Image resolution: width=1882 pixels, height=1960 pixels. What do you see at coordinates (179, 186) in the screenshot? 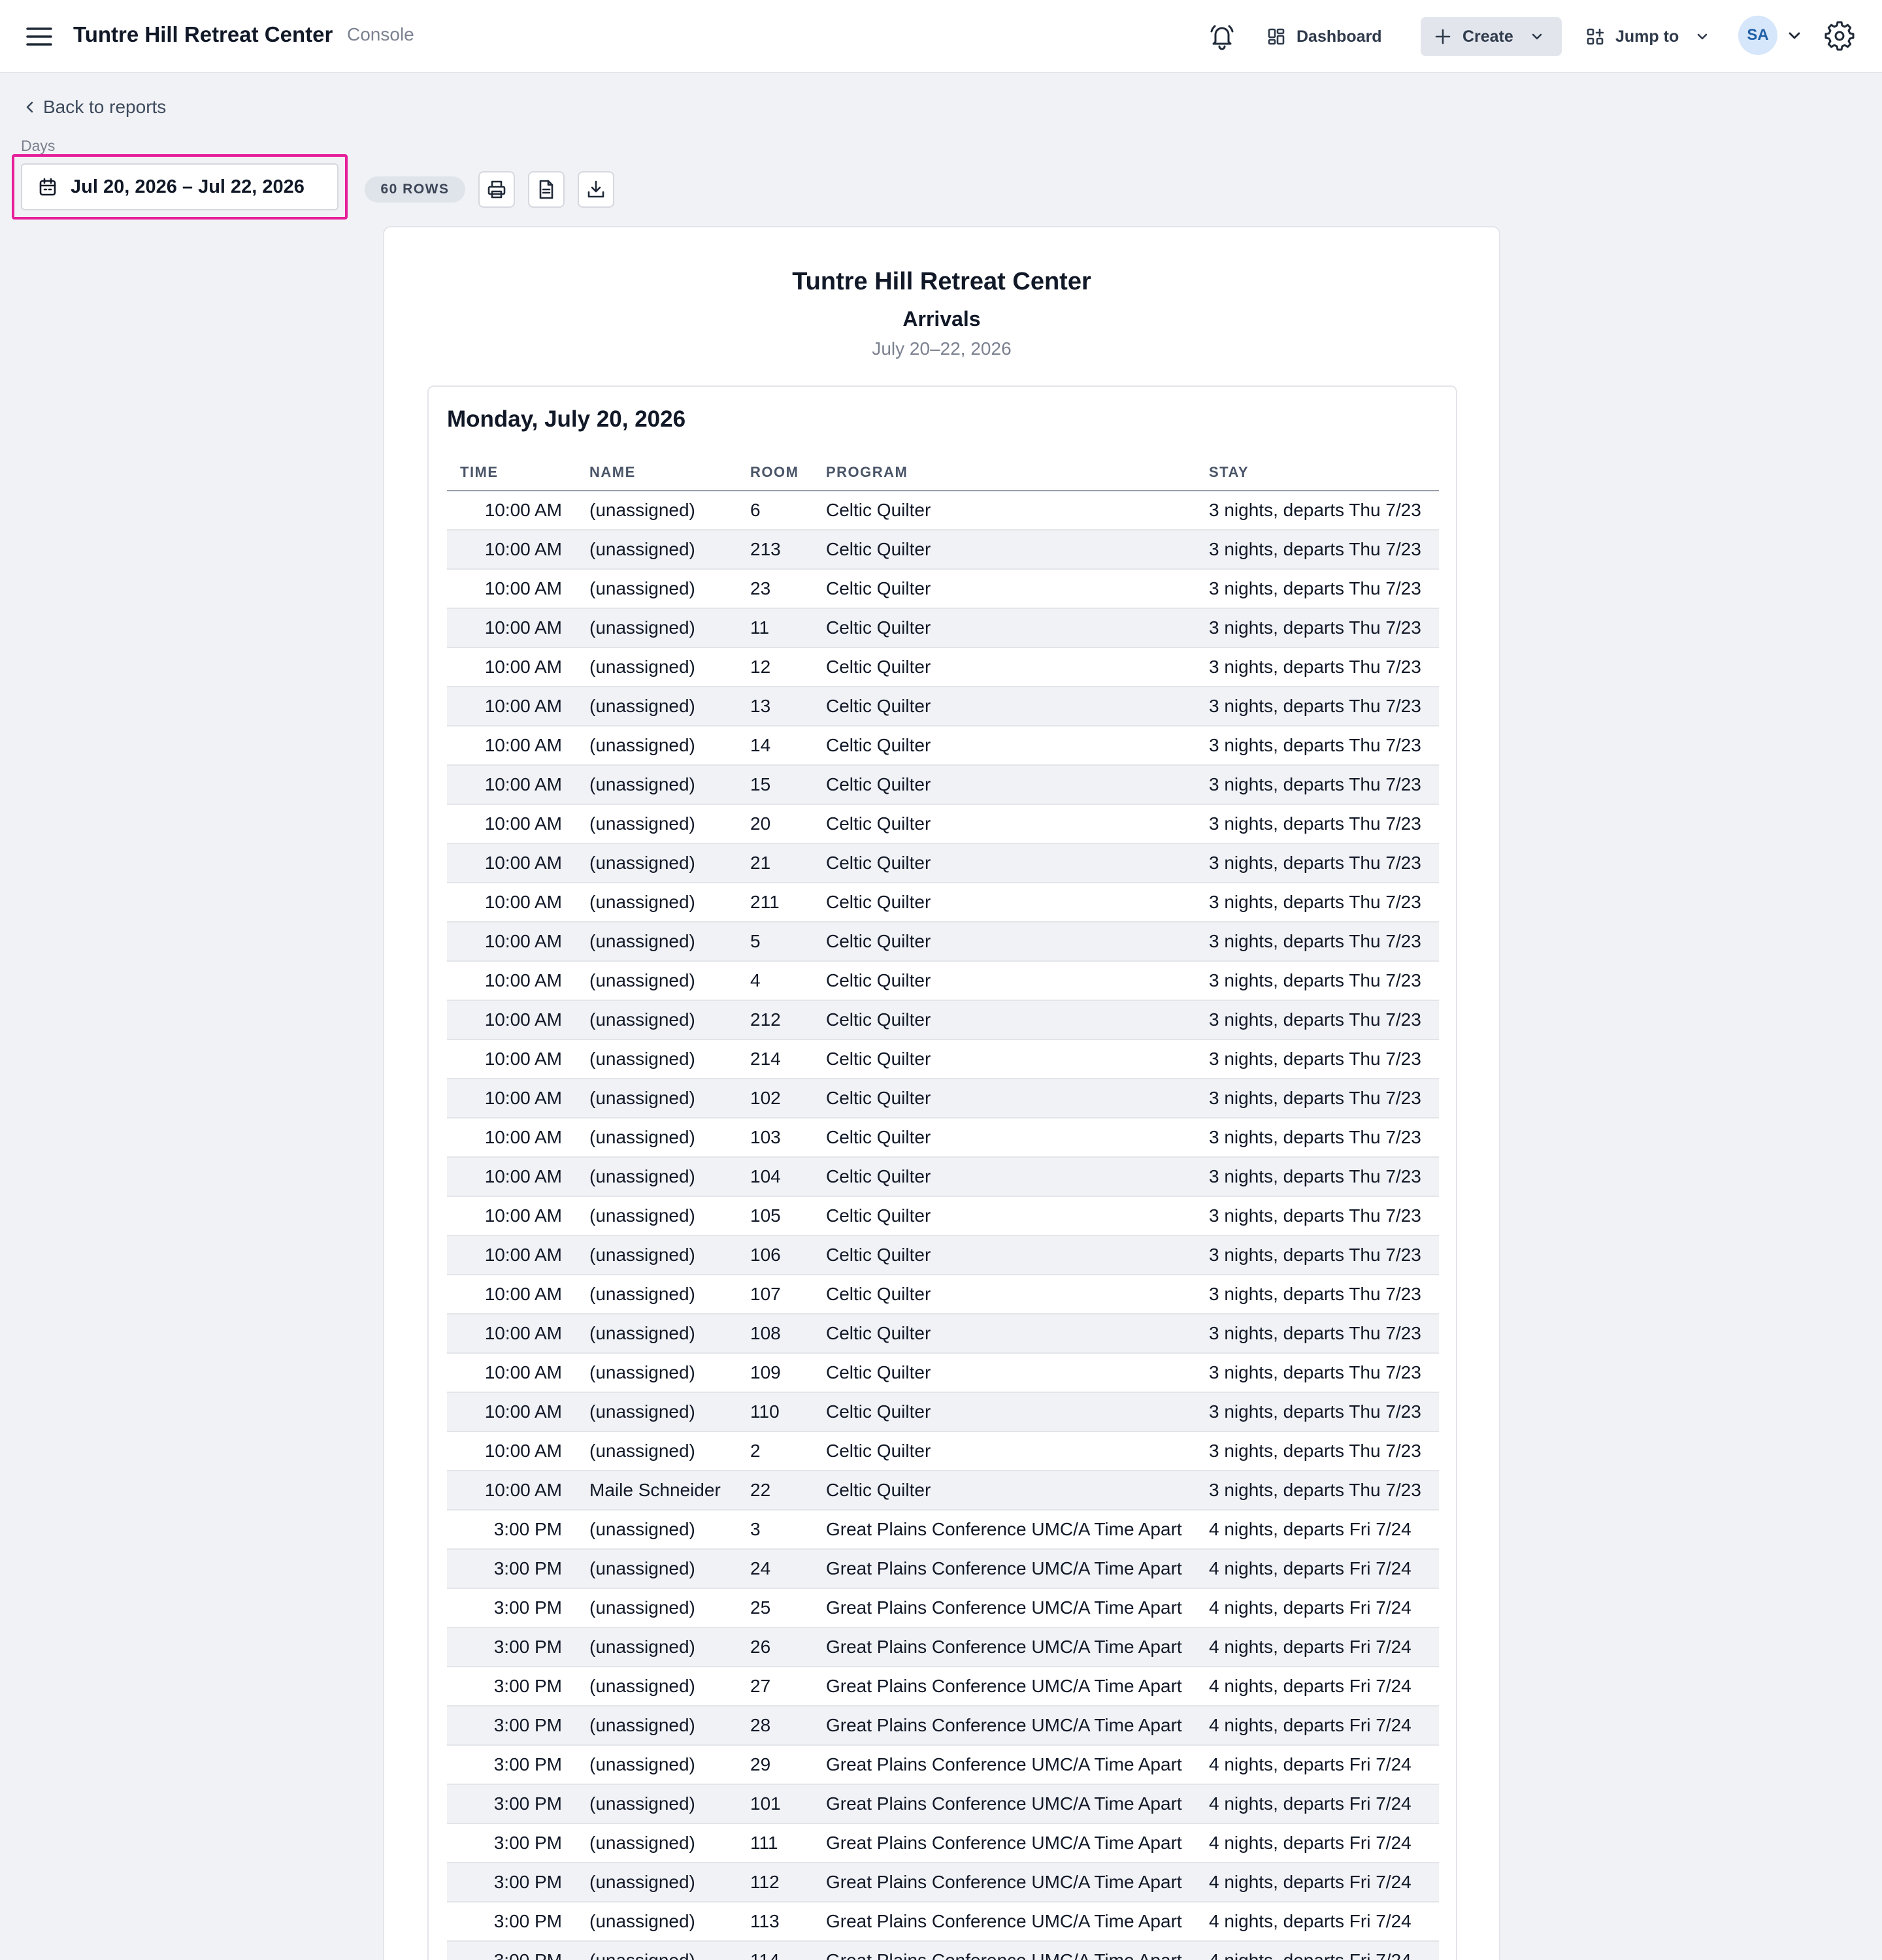
I see `date-range-picker: Jul 20, 2026 – Jul 22, 2026` at bounding box center [179, 186].